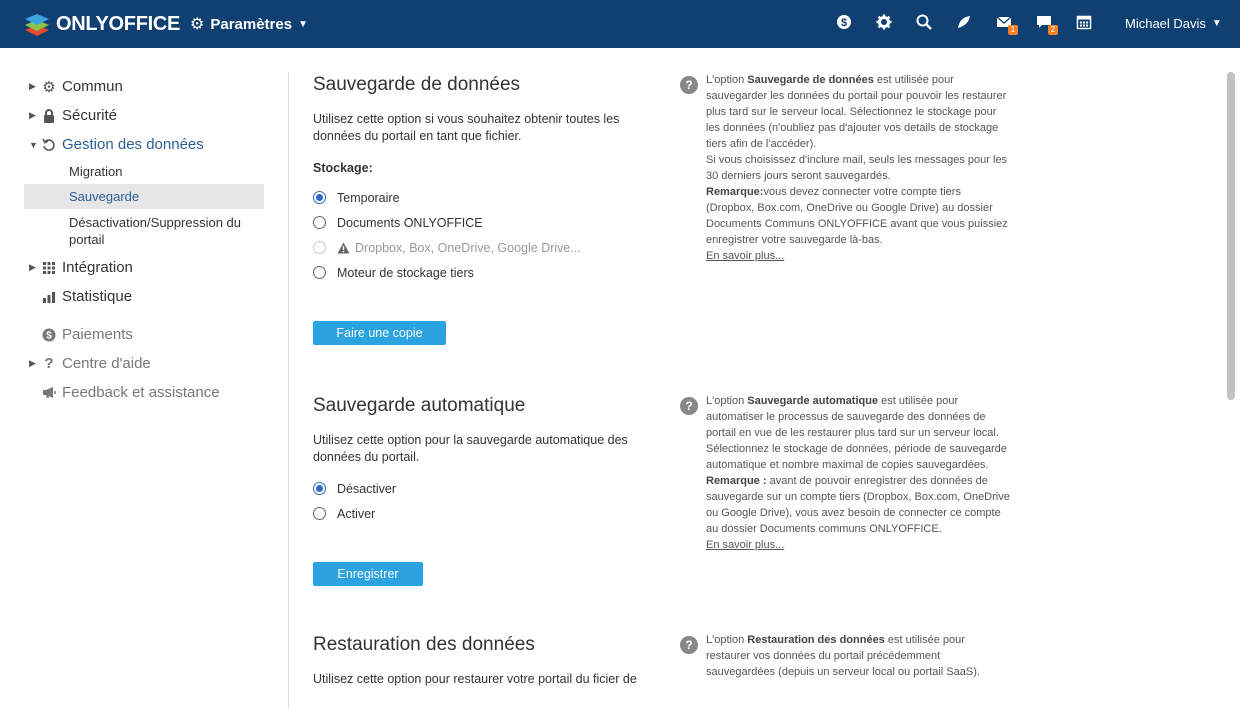  Describe the element at coordinates (155, 231) in the screenshot. I see `sidebar-subitem-label: Désactivation/Suppression du portail` at that location.